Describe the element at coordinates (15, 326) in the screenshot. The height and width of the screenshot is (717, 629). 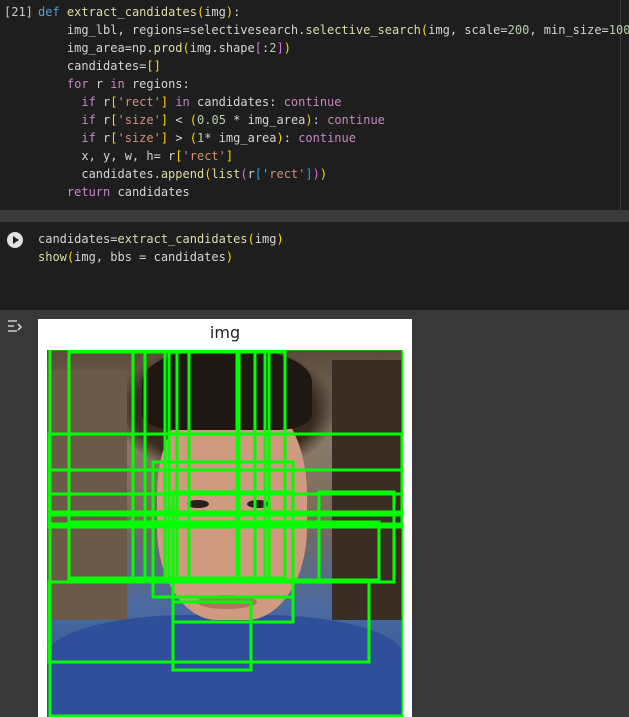
I see `output-toggle-icon` at that location.